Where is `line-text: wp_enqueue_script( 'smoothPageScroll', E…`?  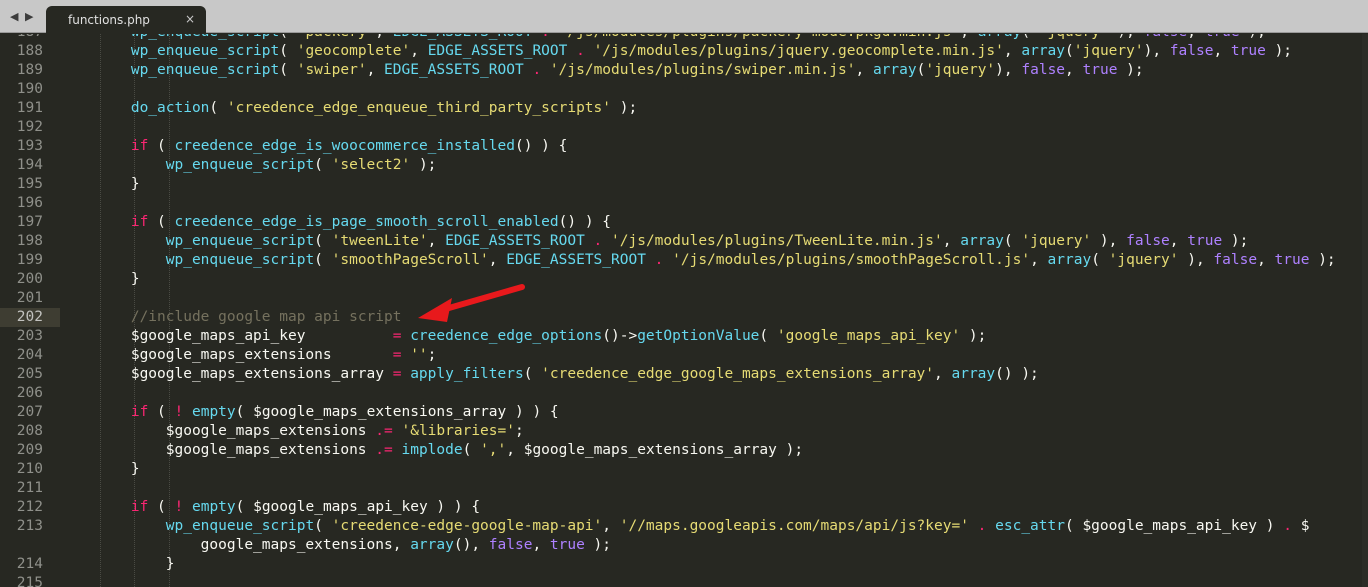 line-text: wp_enqueue_script( 'smoothPageScroll', E… is located at coordinates (698, 260).